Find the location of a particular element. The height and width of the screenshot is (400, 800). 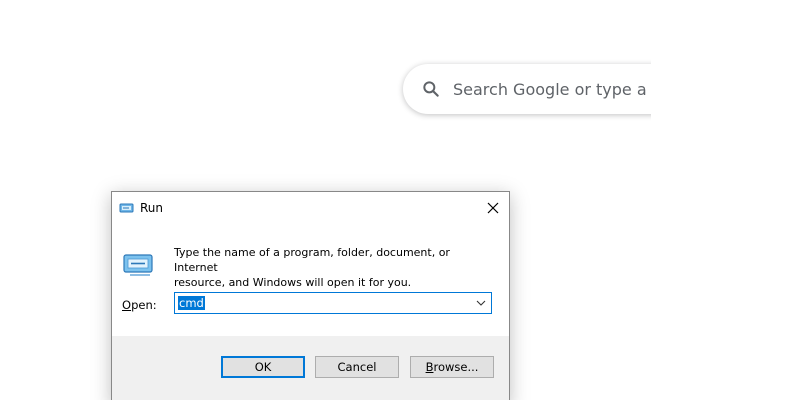

search-box-clip is located at coordinates (671, 89).